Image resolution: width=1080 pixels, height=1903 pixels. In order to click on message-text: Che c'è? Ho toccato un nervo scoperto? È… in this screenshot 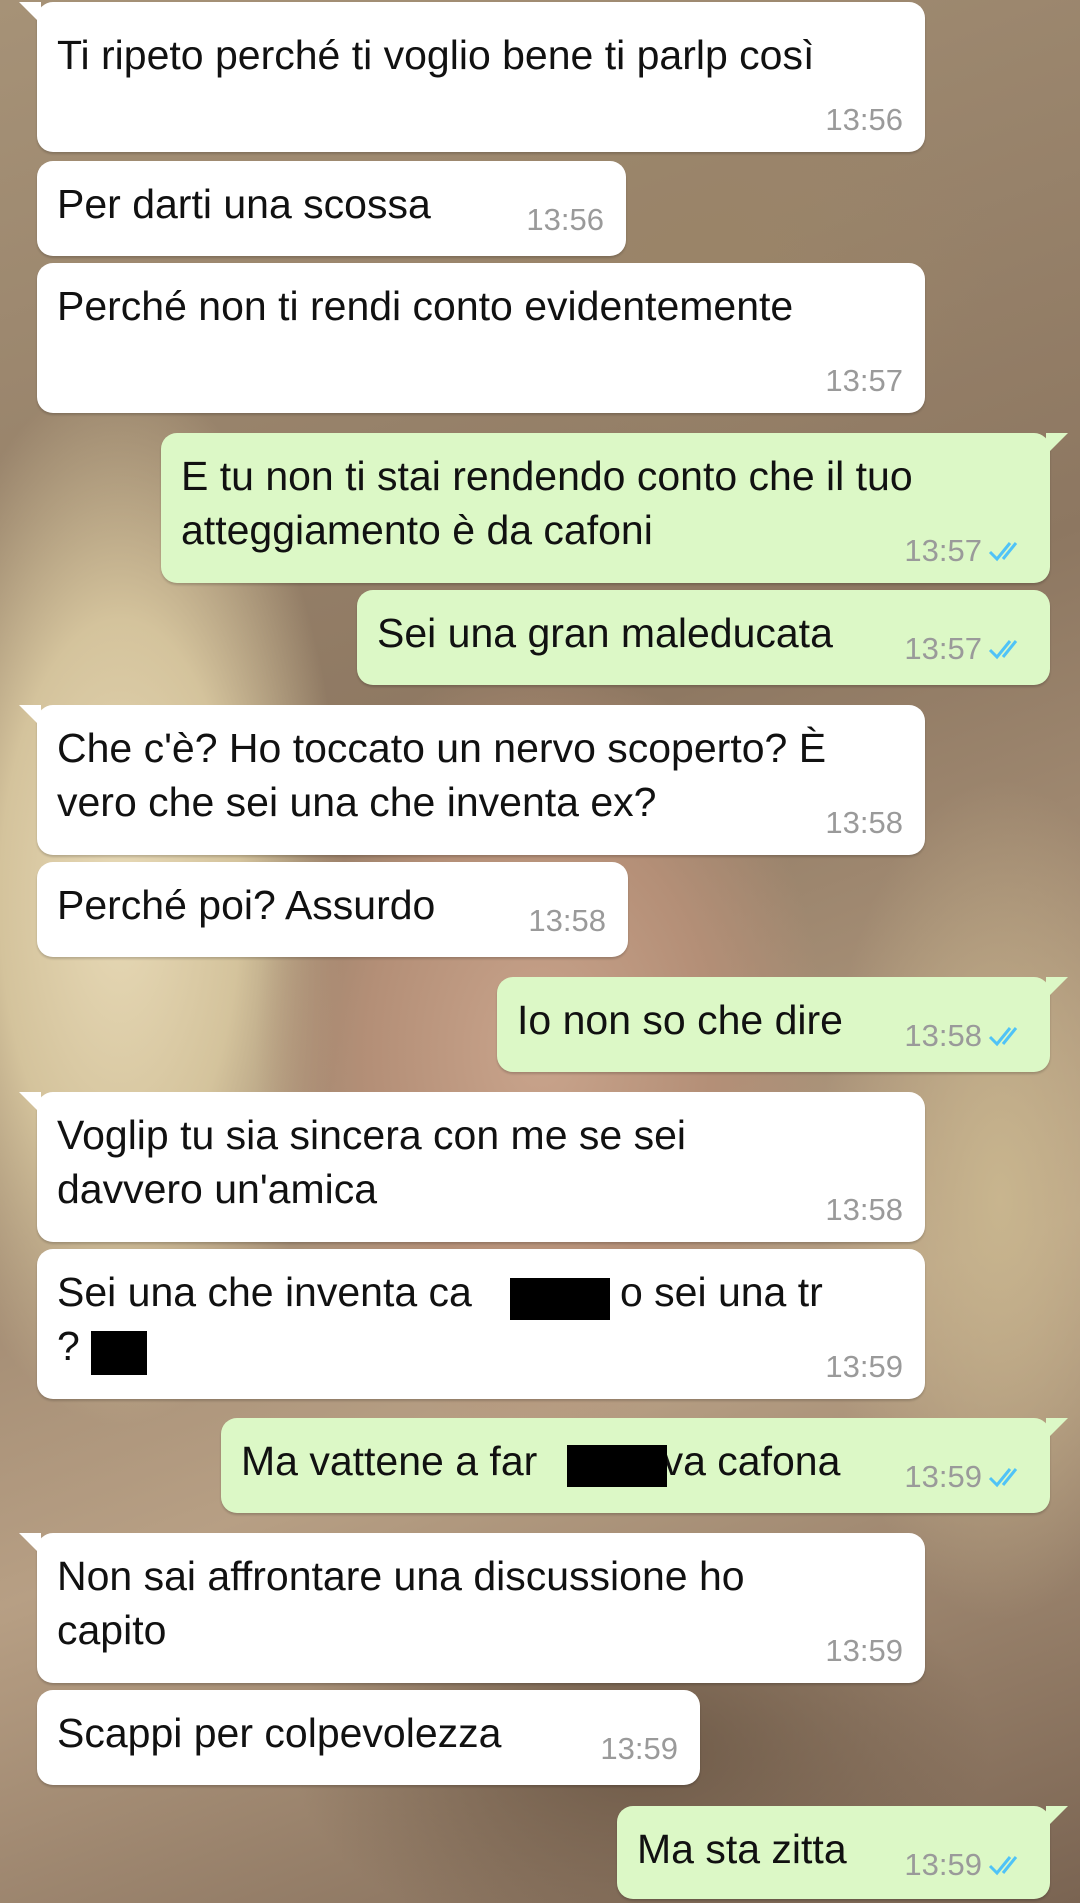, I will do `click(447, 775)`.